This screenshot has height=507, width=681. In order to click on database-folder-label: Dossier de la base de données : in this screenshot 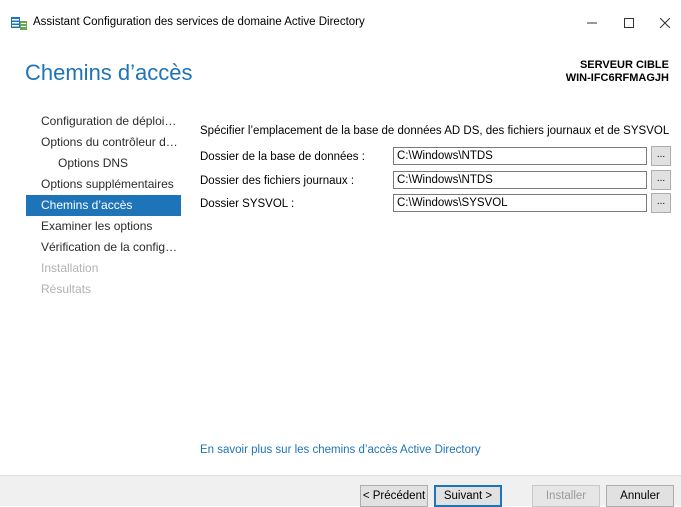, I will do `click(282, 157)`.